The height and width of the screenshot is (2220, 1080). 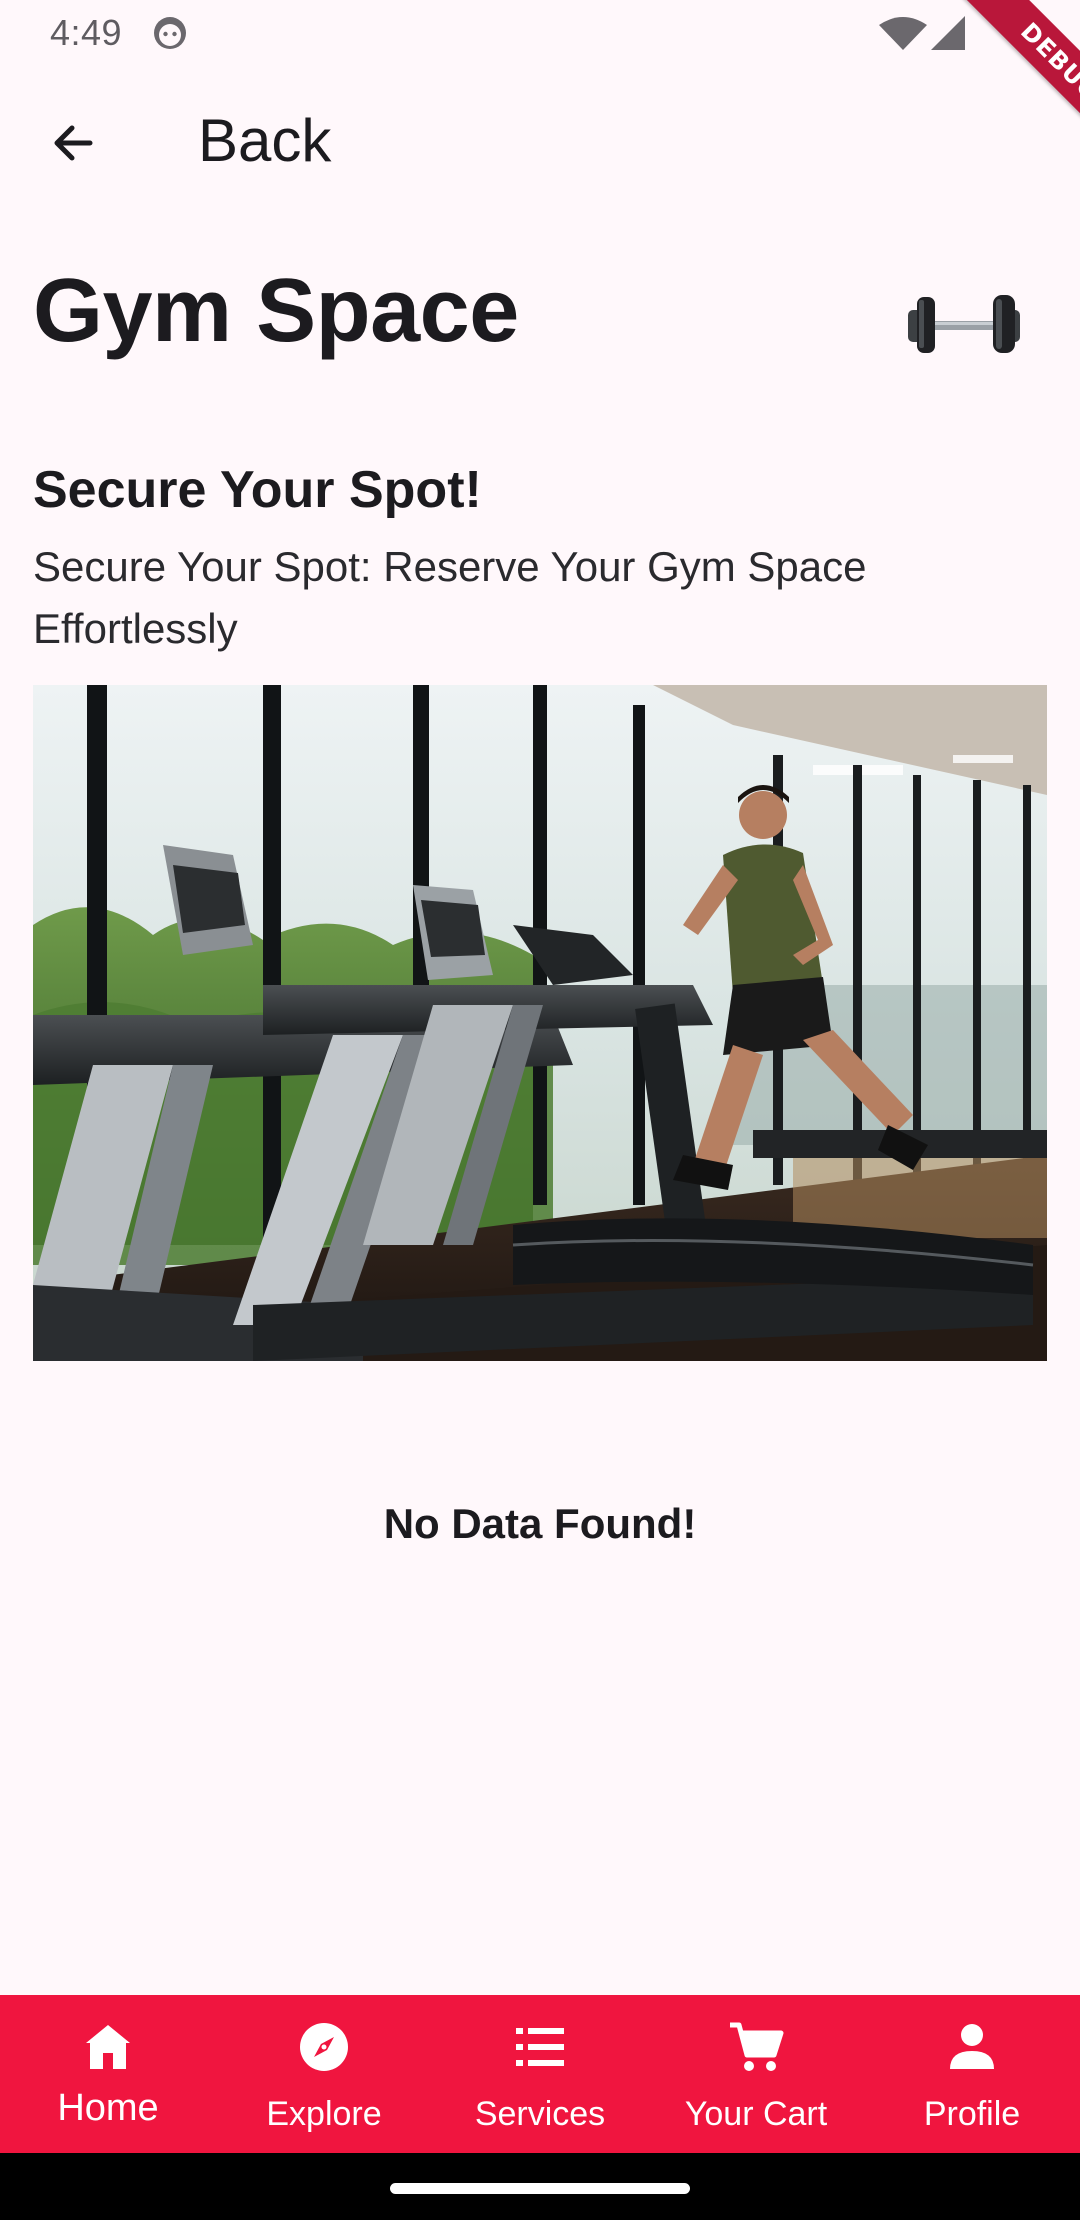 I want to click on nav-label-home: Home, so click(x=108, y=2108).